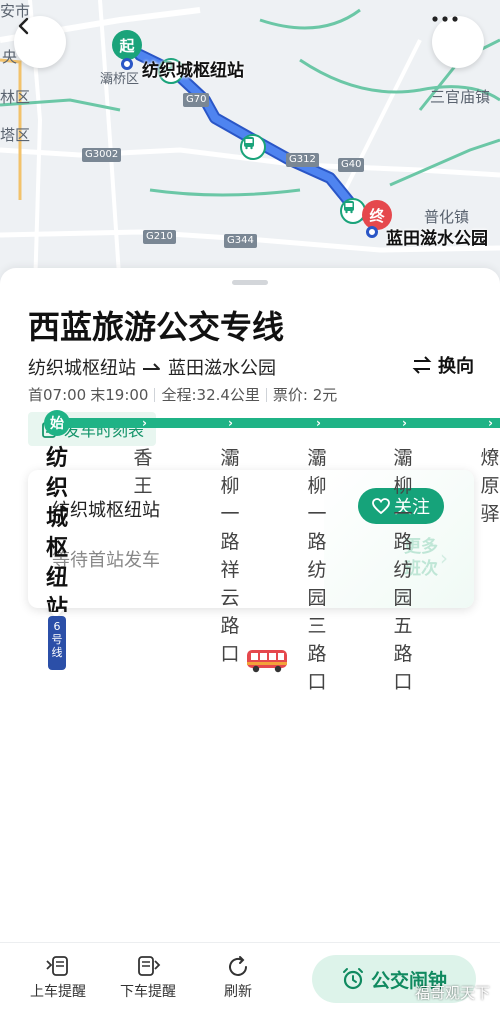  Describe the element at coordinates (267, 663) in the screenshot. I see `bus-position-icon` at that location.